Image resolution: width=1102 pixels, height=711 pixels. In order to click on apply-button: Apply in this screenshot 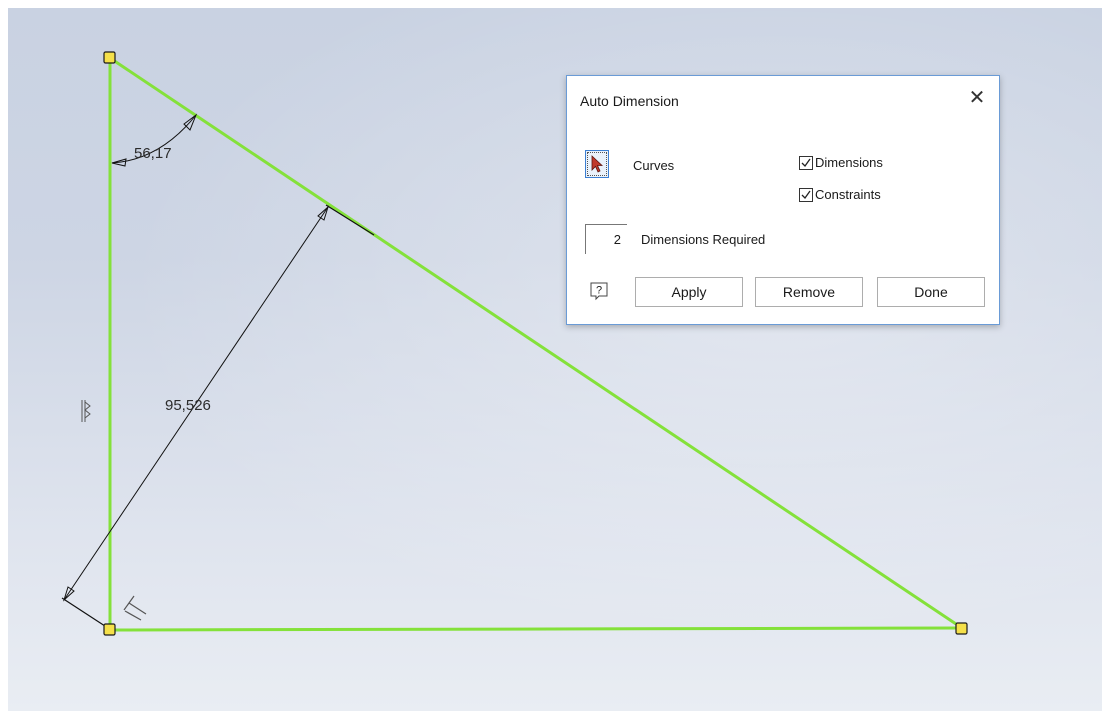, I will do `click(689, 292)`.